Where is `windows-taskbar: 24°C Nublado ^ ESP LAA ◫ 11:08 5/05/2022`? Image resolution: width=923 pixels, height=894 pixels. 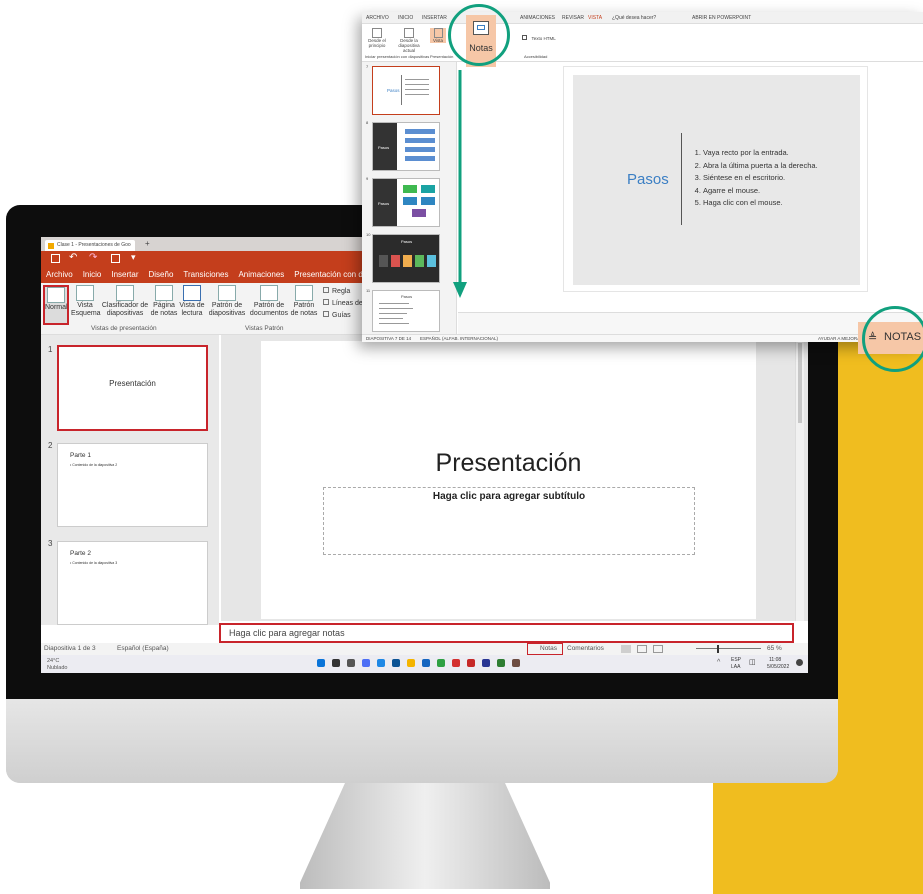 windows-taskbar: 24°C Nublado ^ ESP LAA ◫ 11:08 5/05/2022 is located at coordinates (424, 664).